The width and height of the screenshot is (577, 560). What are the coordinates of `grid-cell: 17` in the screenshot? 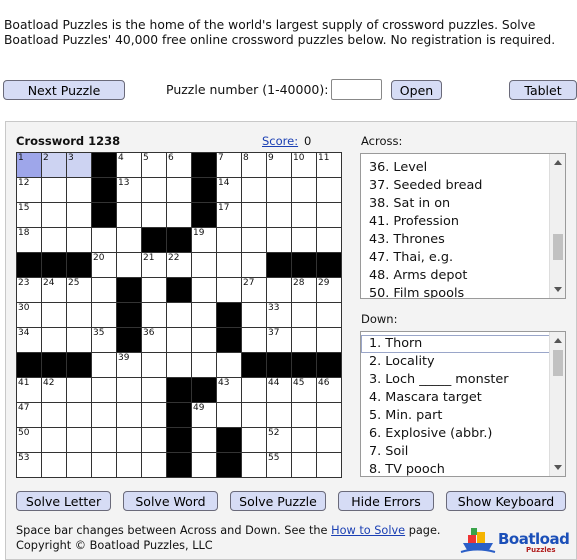 It's located at (229, 215).